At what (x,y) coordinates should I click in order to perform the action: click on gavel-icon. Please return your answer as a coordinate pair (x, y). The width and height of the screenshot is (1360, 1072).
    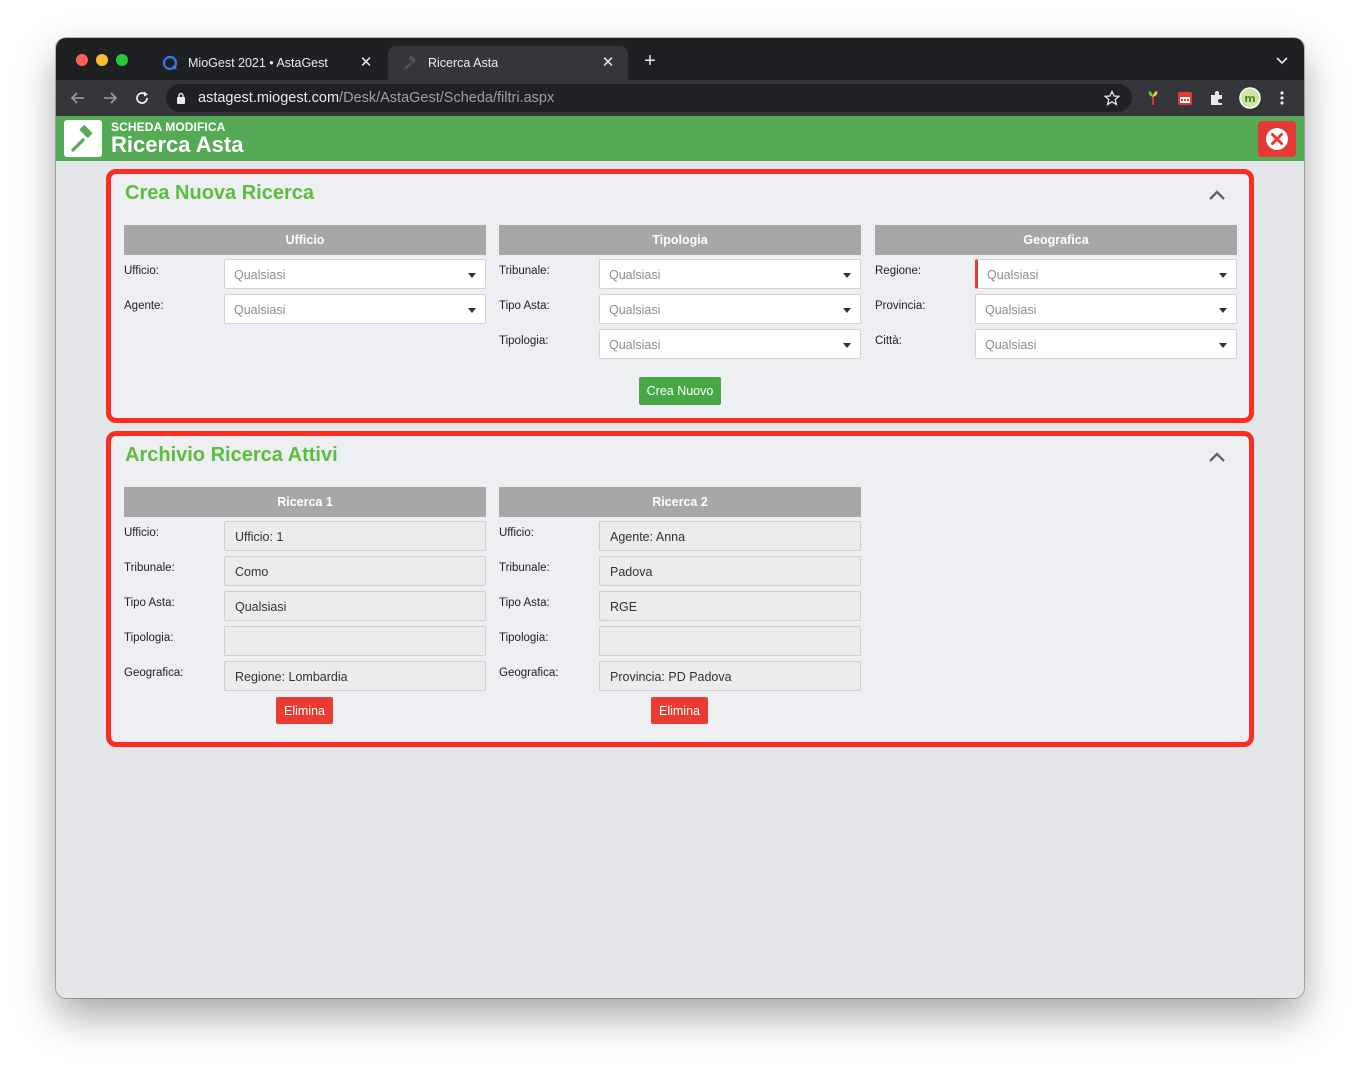
    Looking at the image, I should click on (83, 138).